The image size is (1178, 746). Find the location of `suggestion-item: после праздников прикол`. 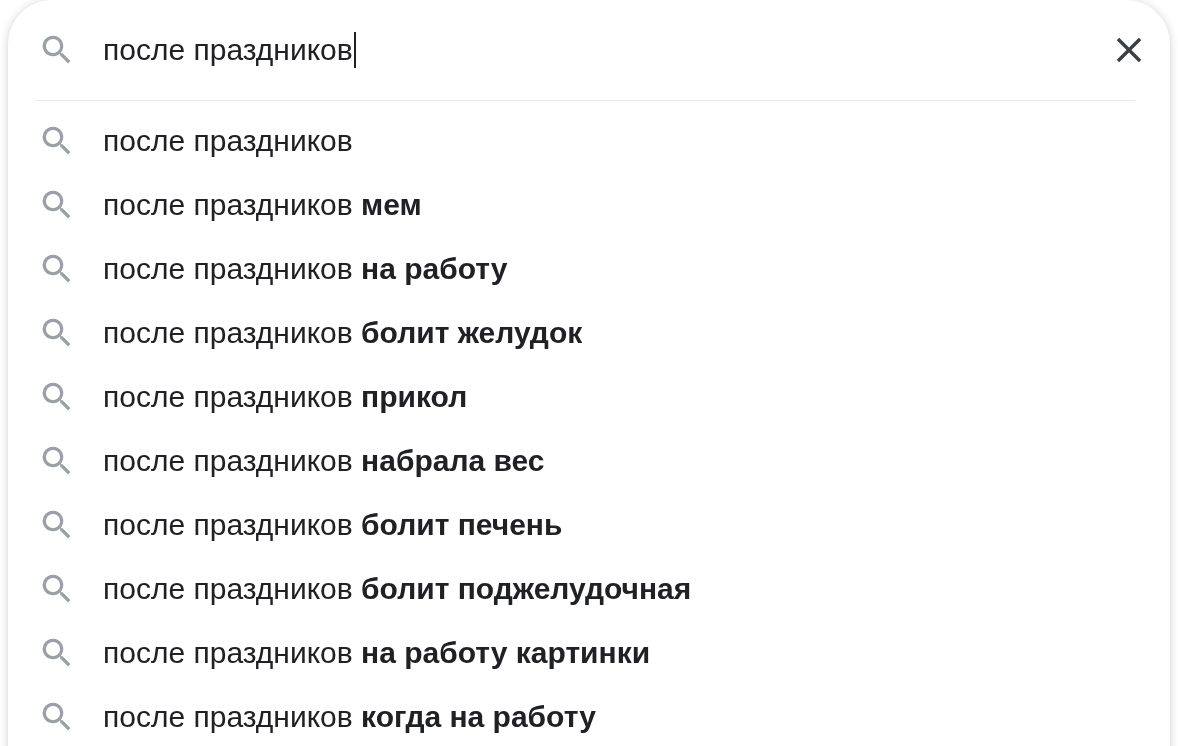

suggestion-item: после праздников прикол is located at coordinates (589, 397).